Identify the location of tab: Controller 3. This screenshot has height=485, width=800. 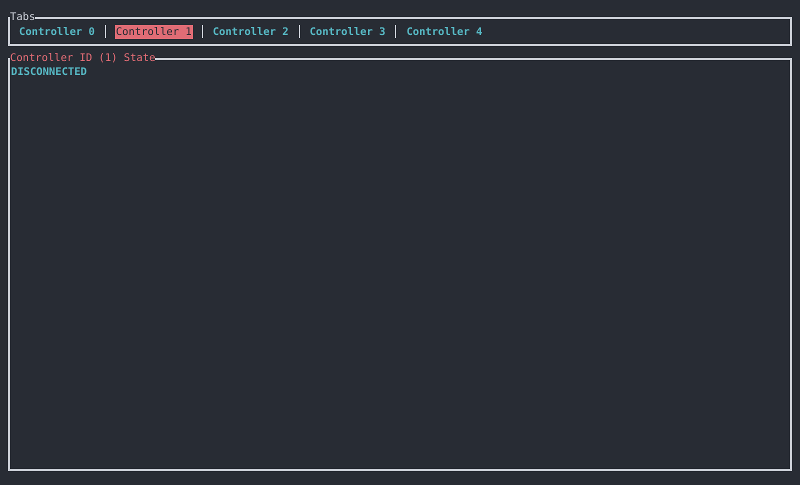
(347, 31).